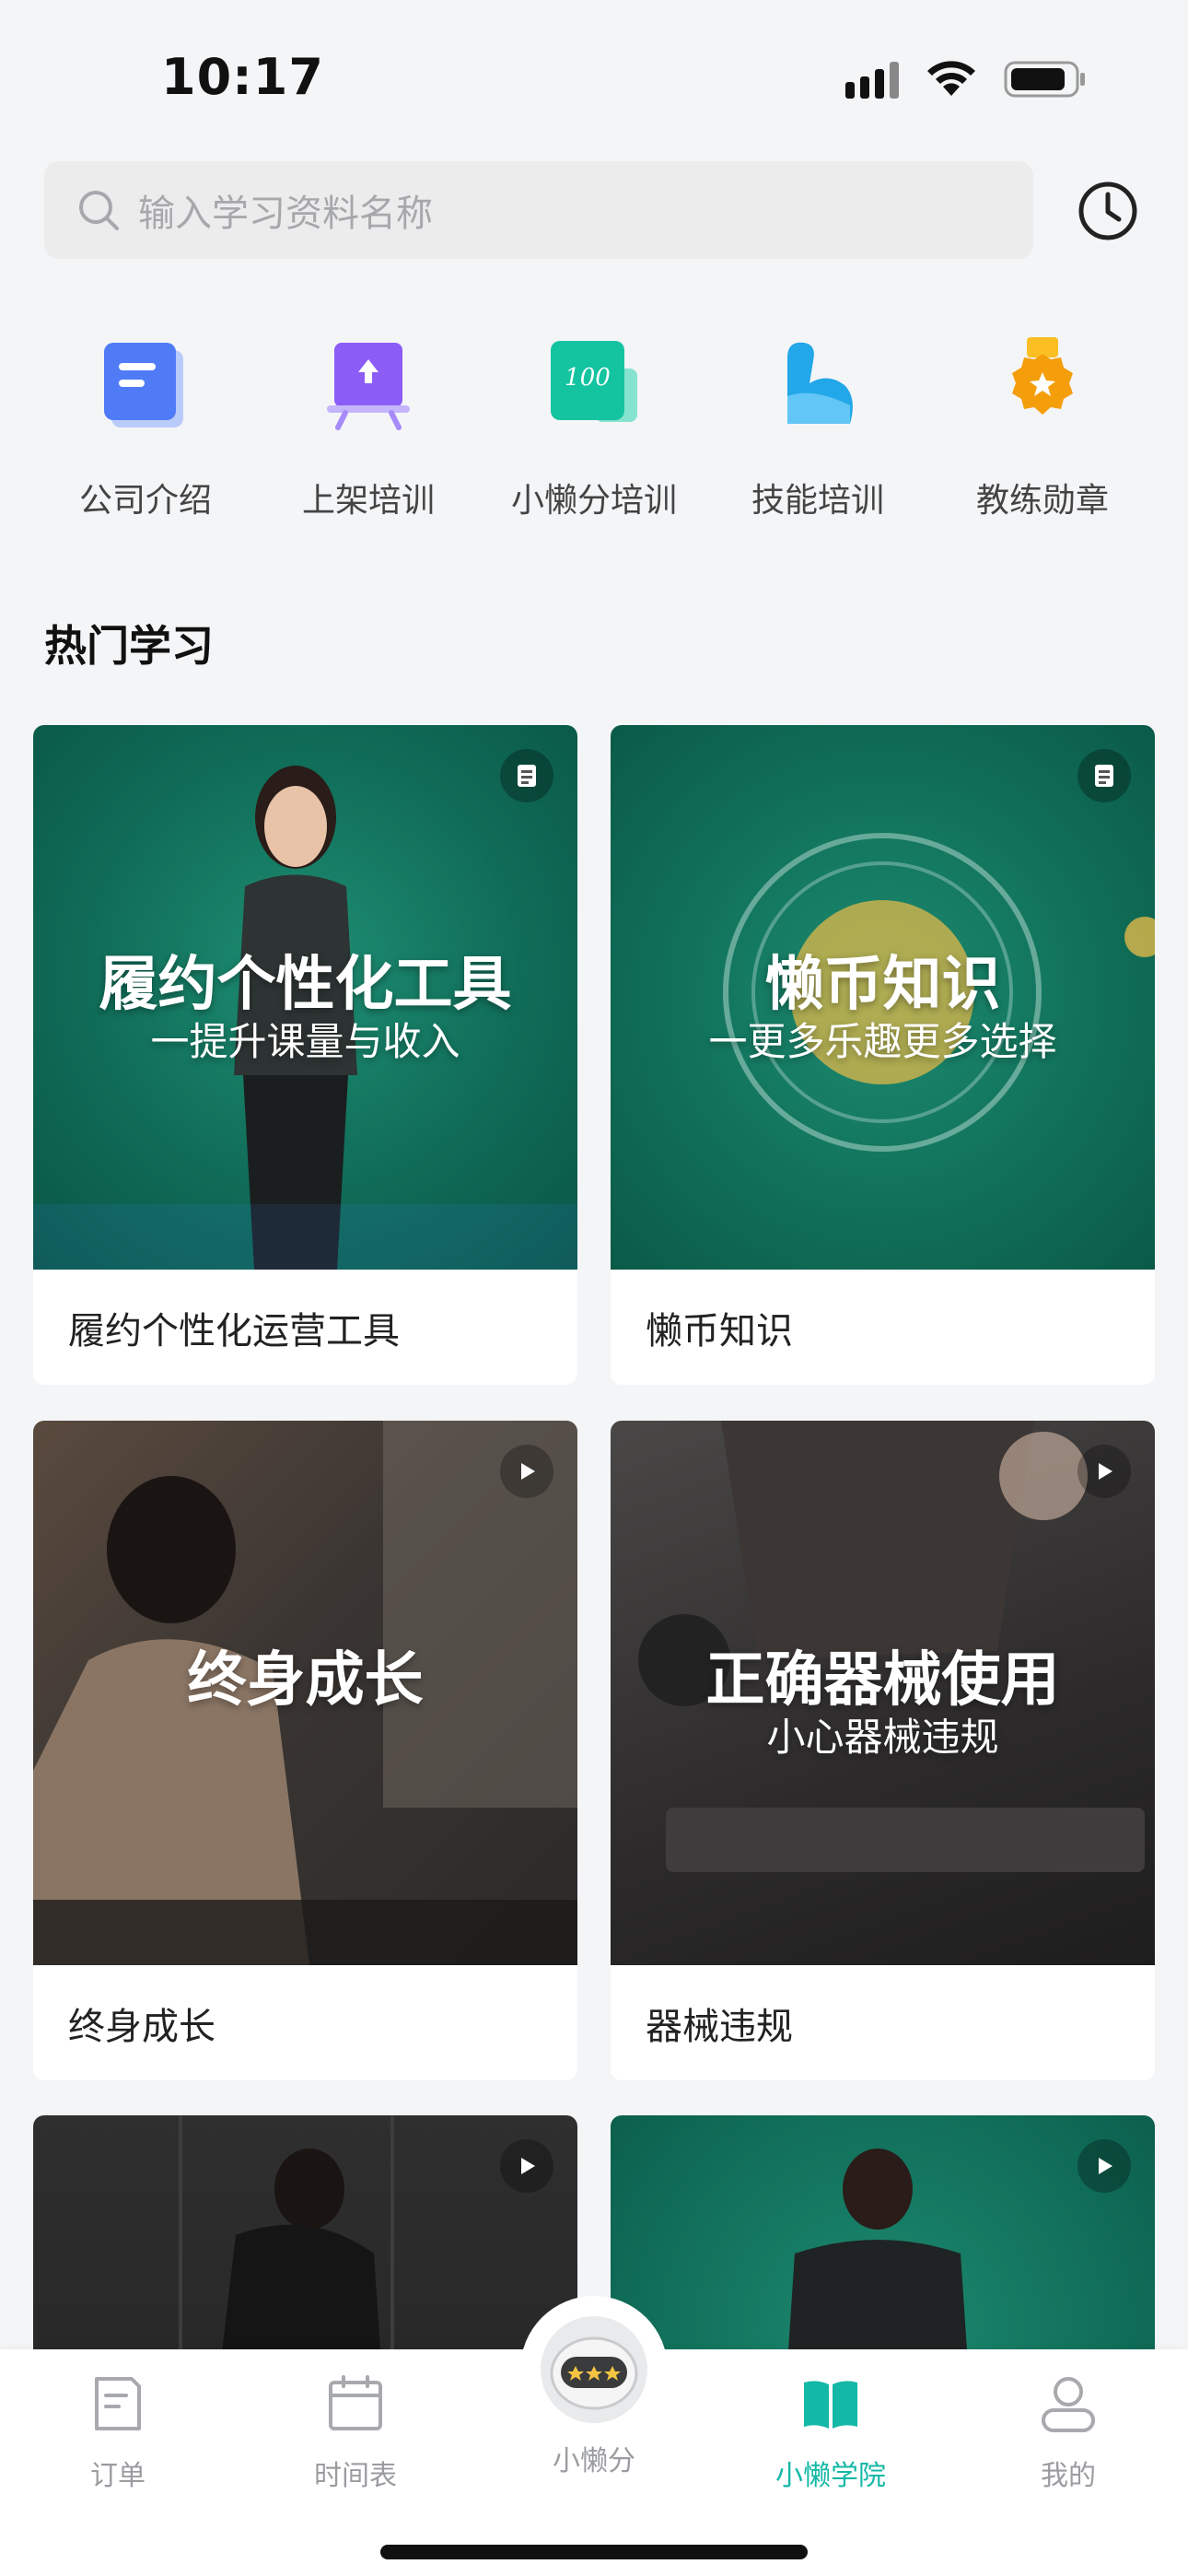  I want to click on course-thumbnail: 履约个性化工具 一提升课量与收入, so click(305, 997).